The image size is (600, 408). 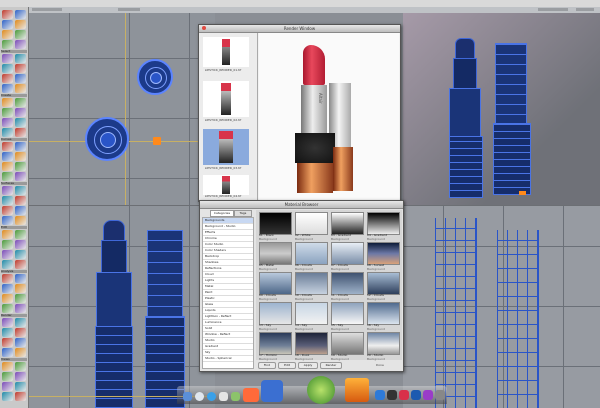 I want to click on find-button: Find, so click(x=267, y=365).